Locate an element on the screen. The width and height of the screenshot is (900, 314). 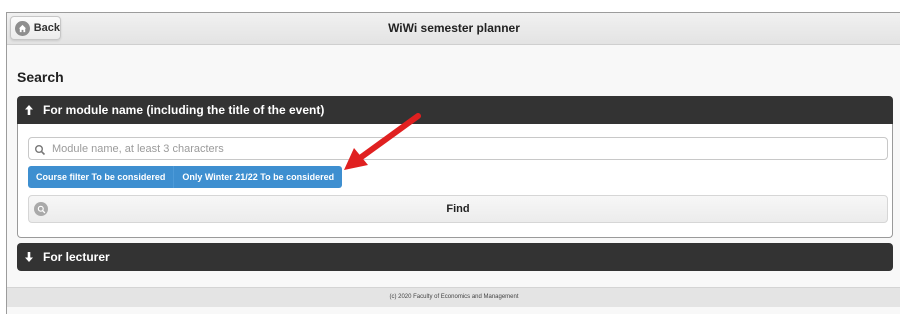
arrow-down-icon is located at coordinates (29, 257).